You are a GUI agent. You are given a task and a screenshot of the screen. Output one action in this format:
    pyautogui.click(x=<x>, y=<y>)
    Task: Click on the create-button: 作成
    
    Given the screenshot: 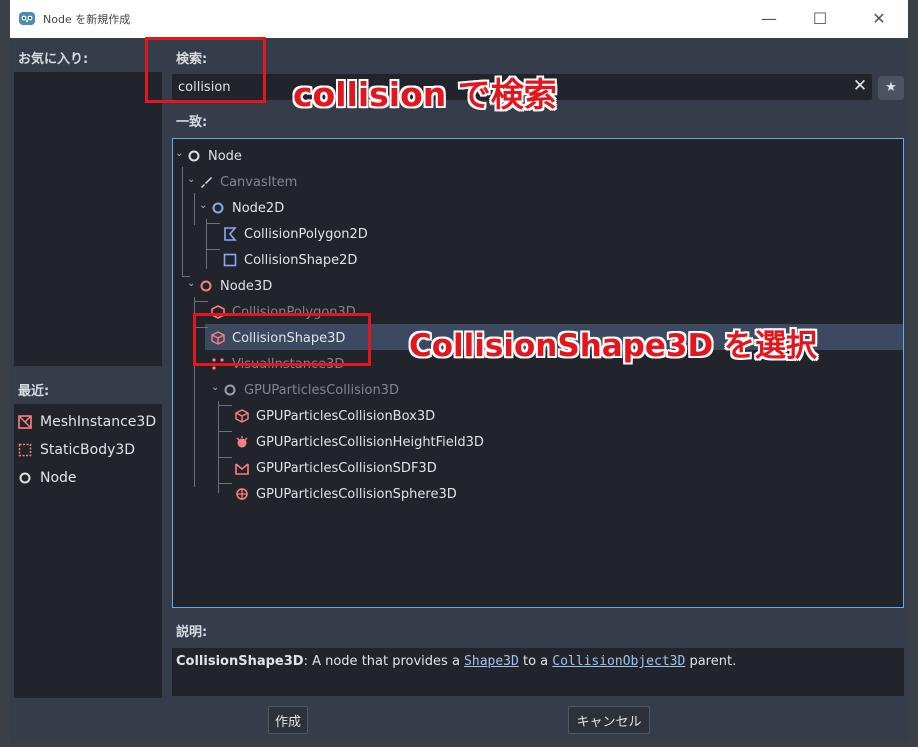 What is the action you would take?
    pyautogui.click(x=288, y=720)
    